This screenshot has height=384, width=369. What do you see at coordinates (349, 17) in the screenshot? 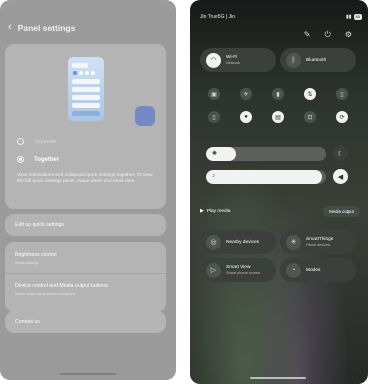
I see `signal-icon: ▮▮` at bounding box center [349, 17].